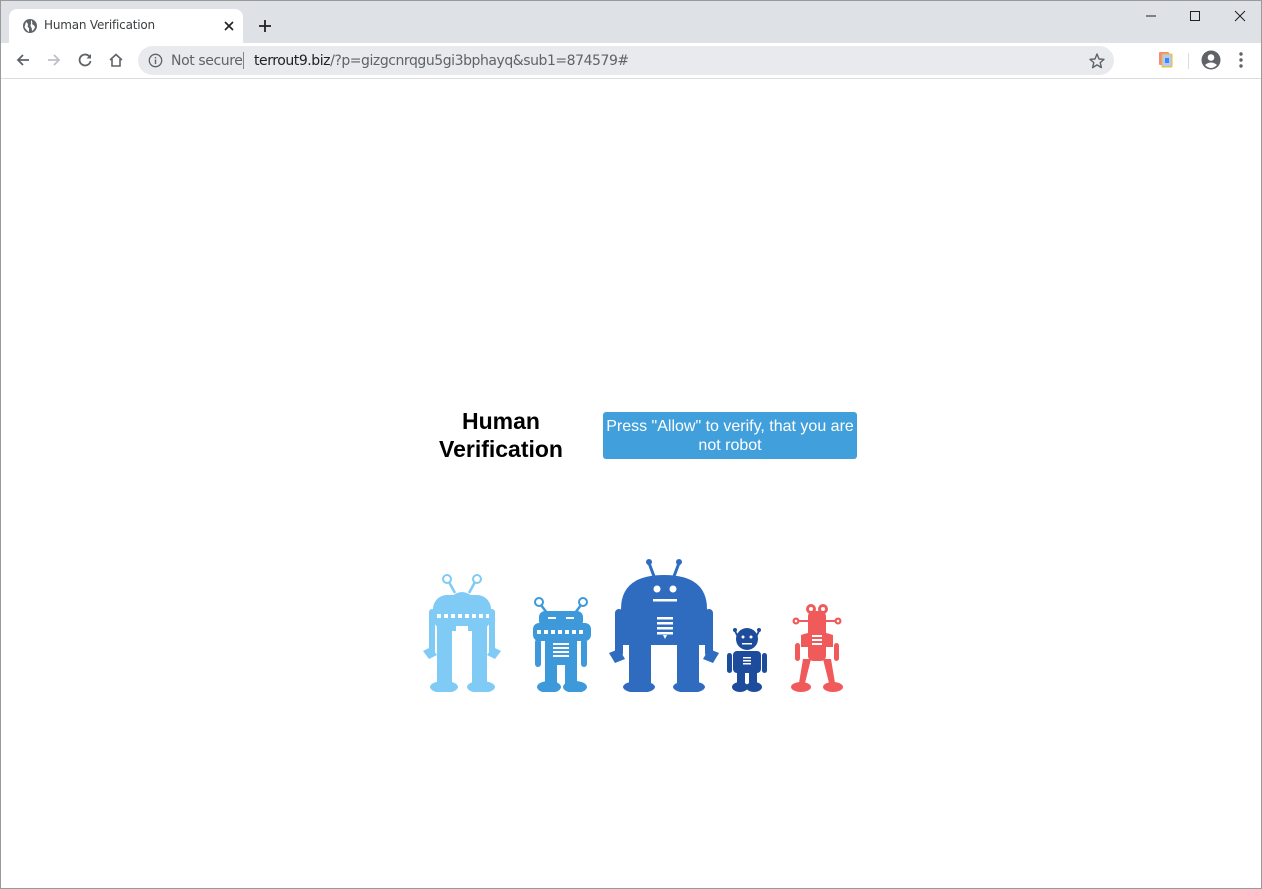  What do you see at coordinates (155, 60) in the screenshot?
I see `info-icon` at bounding box center [155, 60].